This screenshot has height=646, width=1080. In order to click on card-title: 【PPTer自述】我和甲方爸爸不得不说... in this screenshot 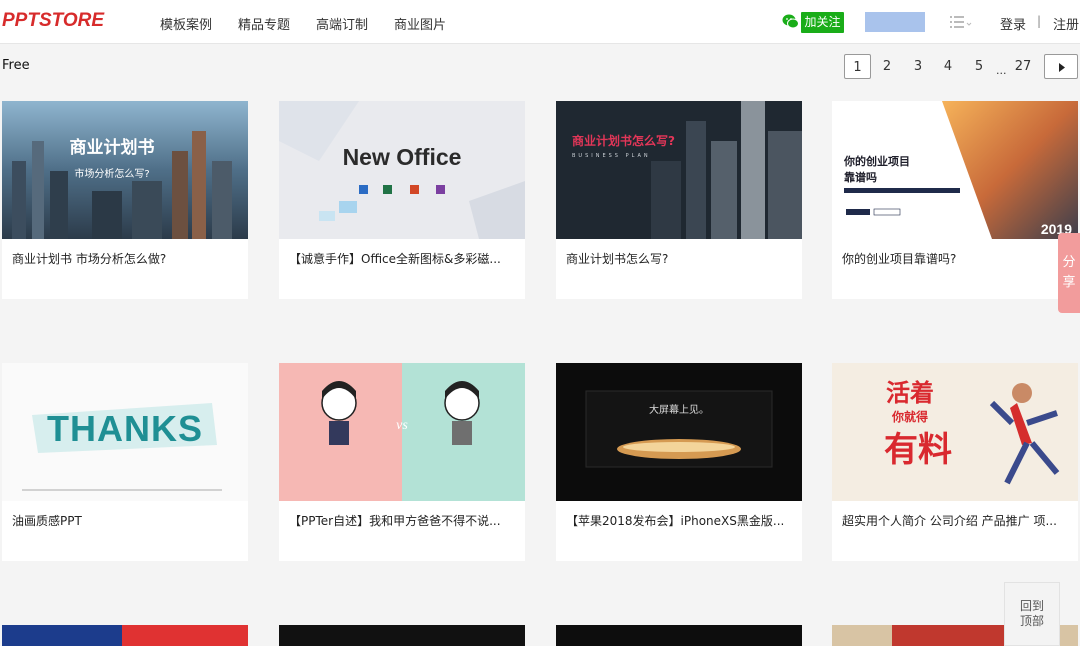, I will do `click(404, 520)`.